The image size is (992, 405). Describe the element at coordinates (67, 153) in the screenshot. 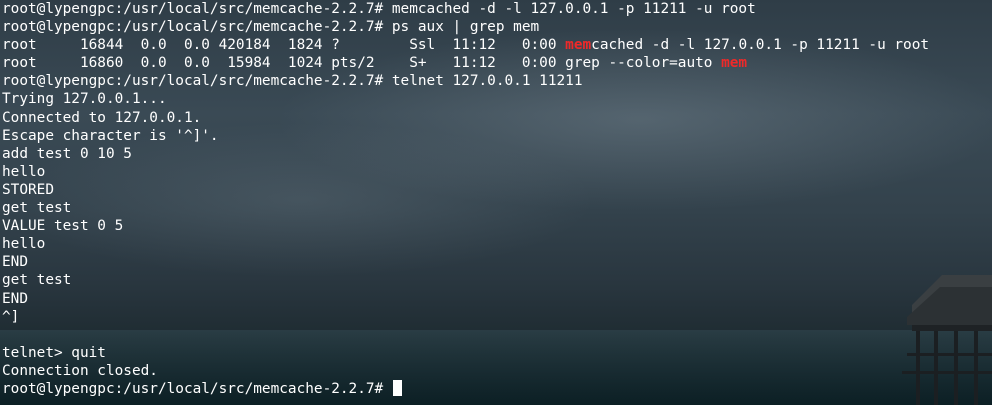

I see `terminal-line: add test 0 10 5` at that location.